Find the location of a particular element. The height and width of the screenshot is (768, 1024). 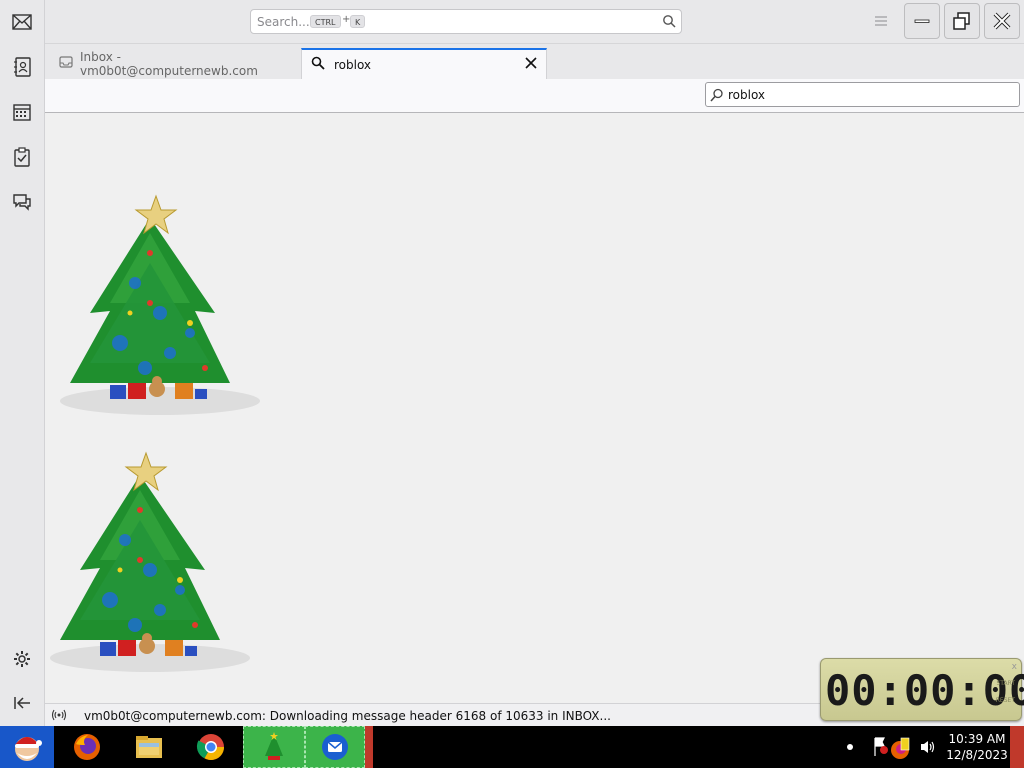

santa-icon is located at coordinates (28, 749).